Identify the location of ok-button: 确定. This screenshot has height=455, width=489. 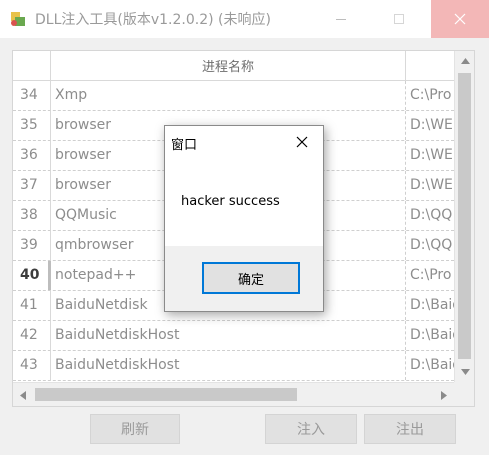
(251, 278).